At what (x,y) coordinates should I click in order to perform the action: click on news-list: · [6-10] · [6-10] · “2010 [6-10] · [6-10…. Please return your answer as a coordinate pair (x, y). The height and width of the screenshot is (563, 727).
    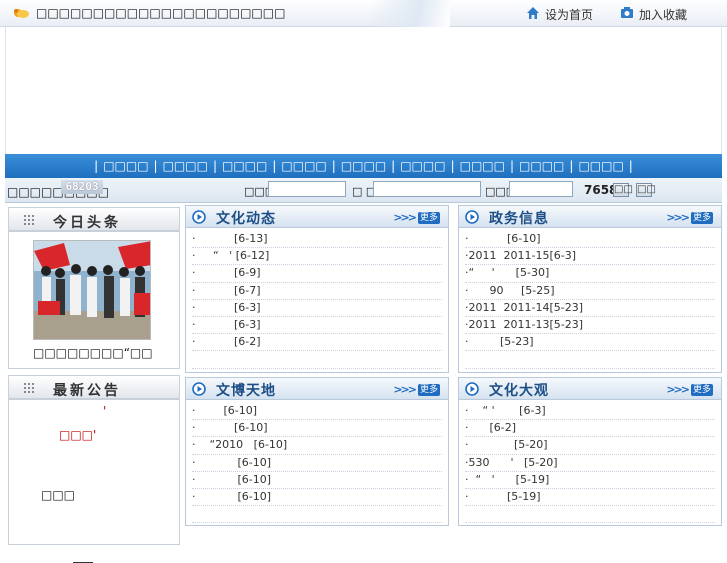
    Looking at the image, I should click on (317, 463).